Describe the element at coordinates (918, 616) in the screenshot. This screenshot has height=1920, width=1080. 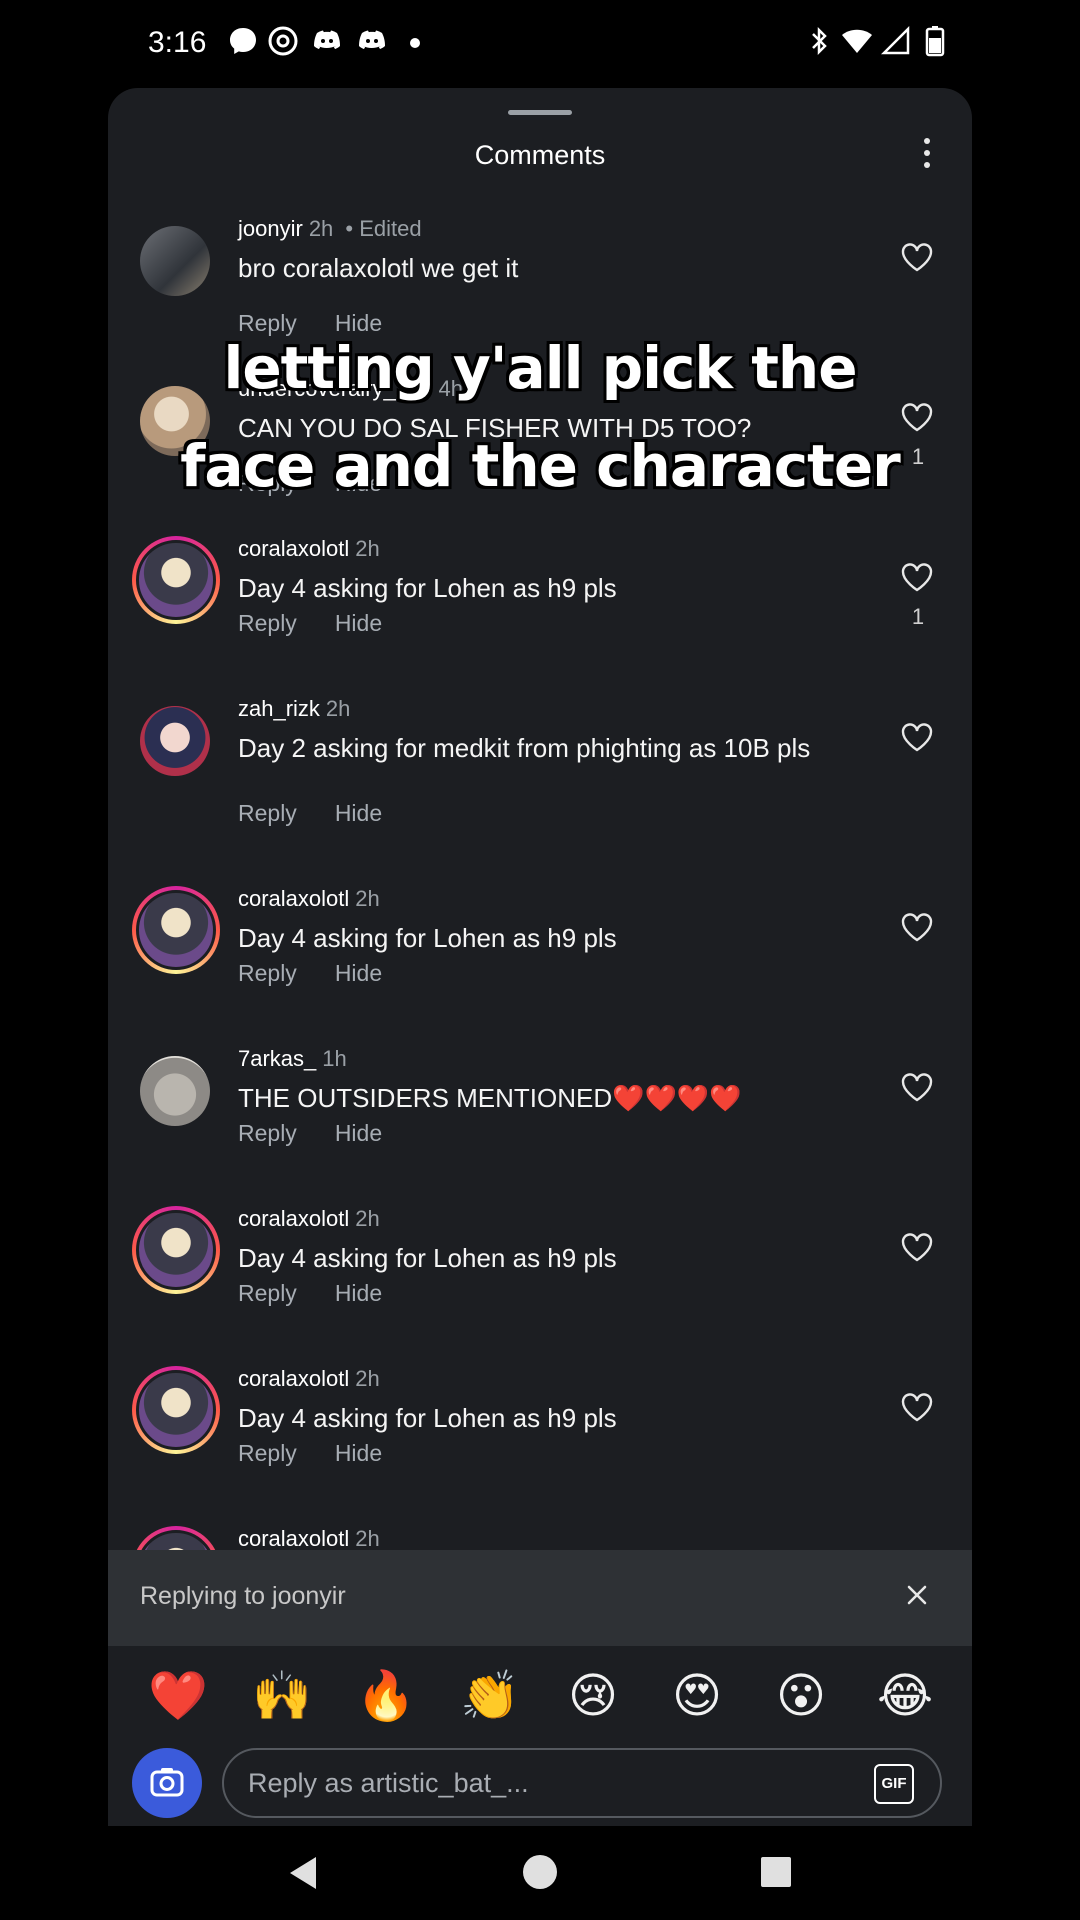
I see `like-count: 1` at that location.